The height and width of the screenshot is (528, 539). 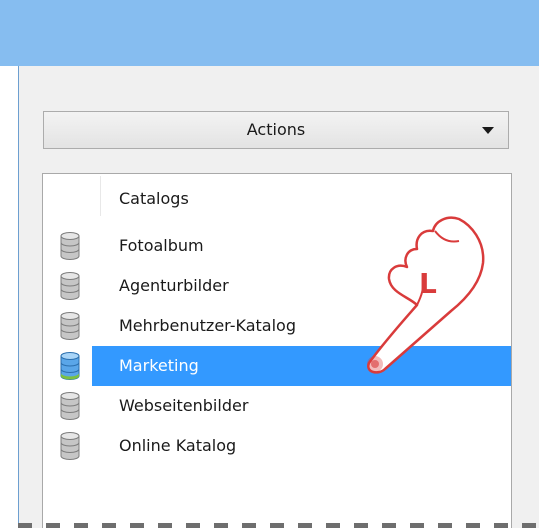 What do you see at coordinates (159, 365) in the screenshot?
I see `catalog-label: Marketing` at bounding box center [159, 365].